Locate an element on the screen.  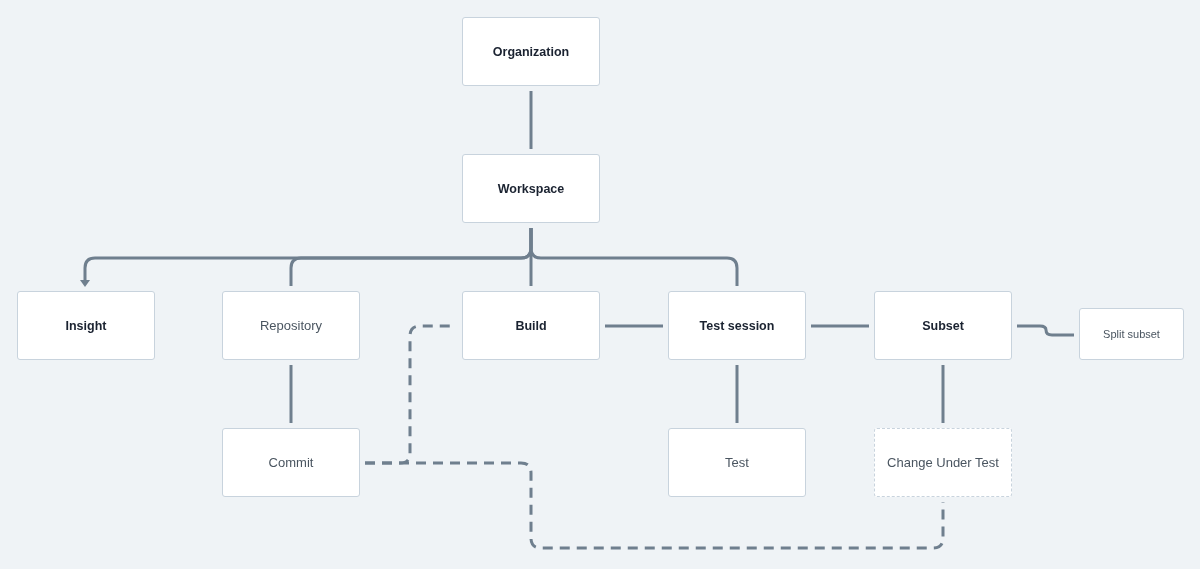
diagram-node: Workspace is located at coordinates (531, 188).